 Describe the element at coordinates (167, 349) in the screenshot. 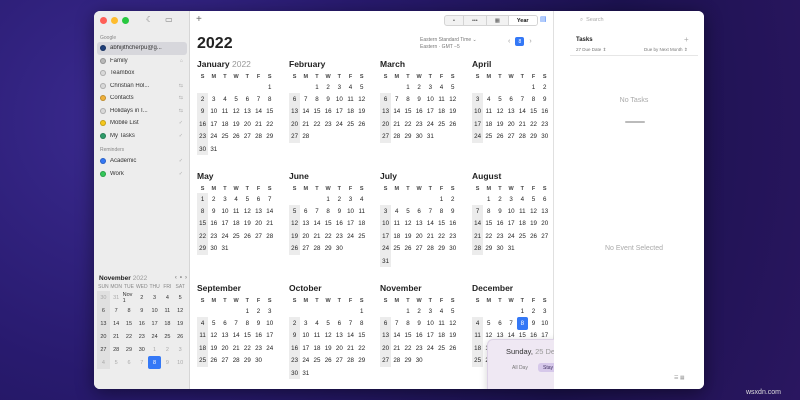

I see `mini-day: 2` at that location.